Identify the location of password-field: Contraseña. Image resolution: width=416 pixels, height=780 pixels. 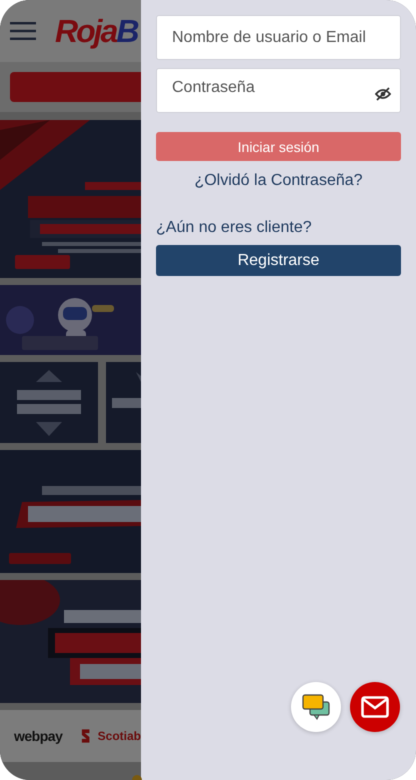
(278, 90).